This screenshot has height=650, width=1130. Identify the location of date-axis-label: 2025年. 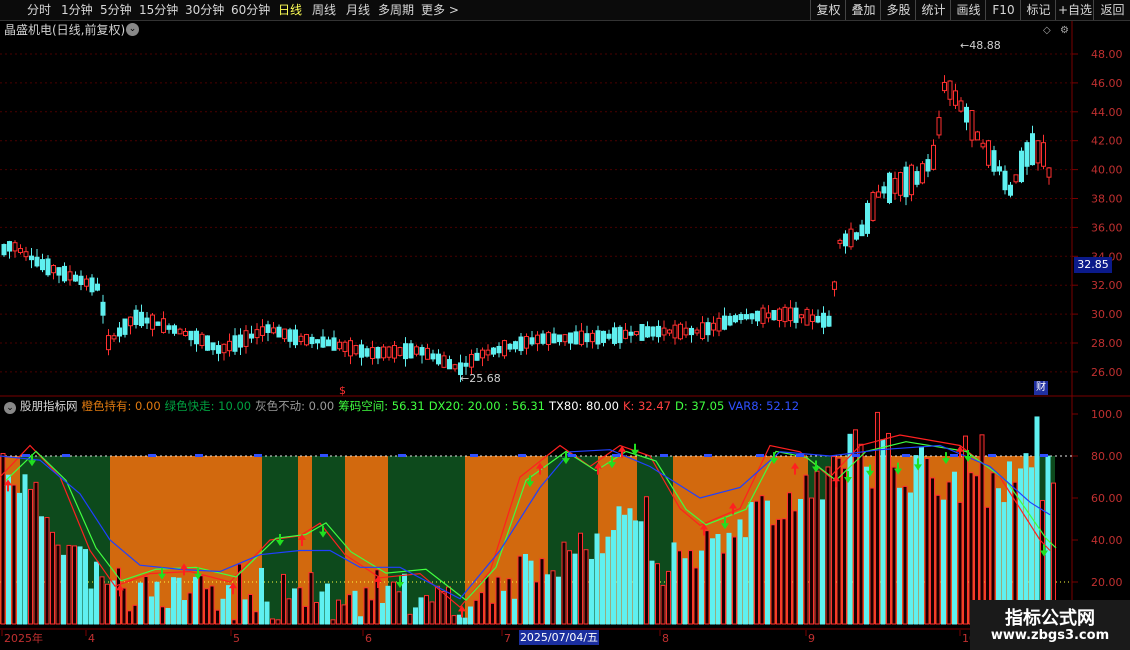
(23, 638).